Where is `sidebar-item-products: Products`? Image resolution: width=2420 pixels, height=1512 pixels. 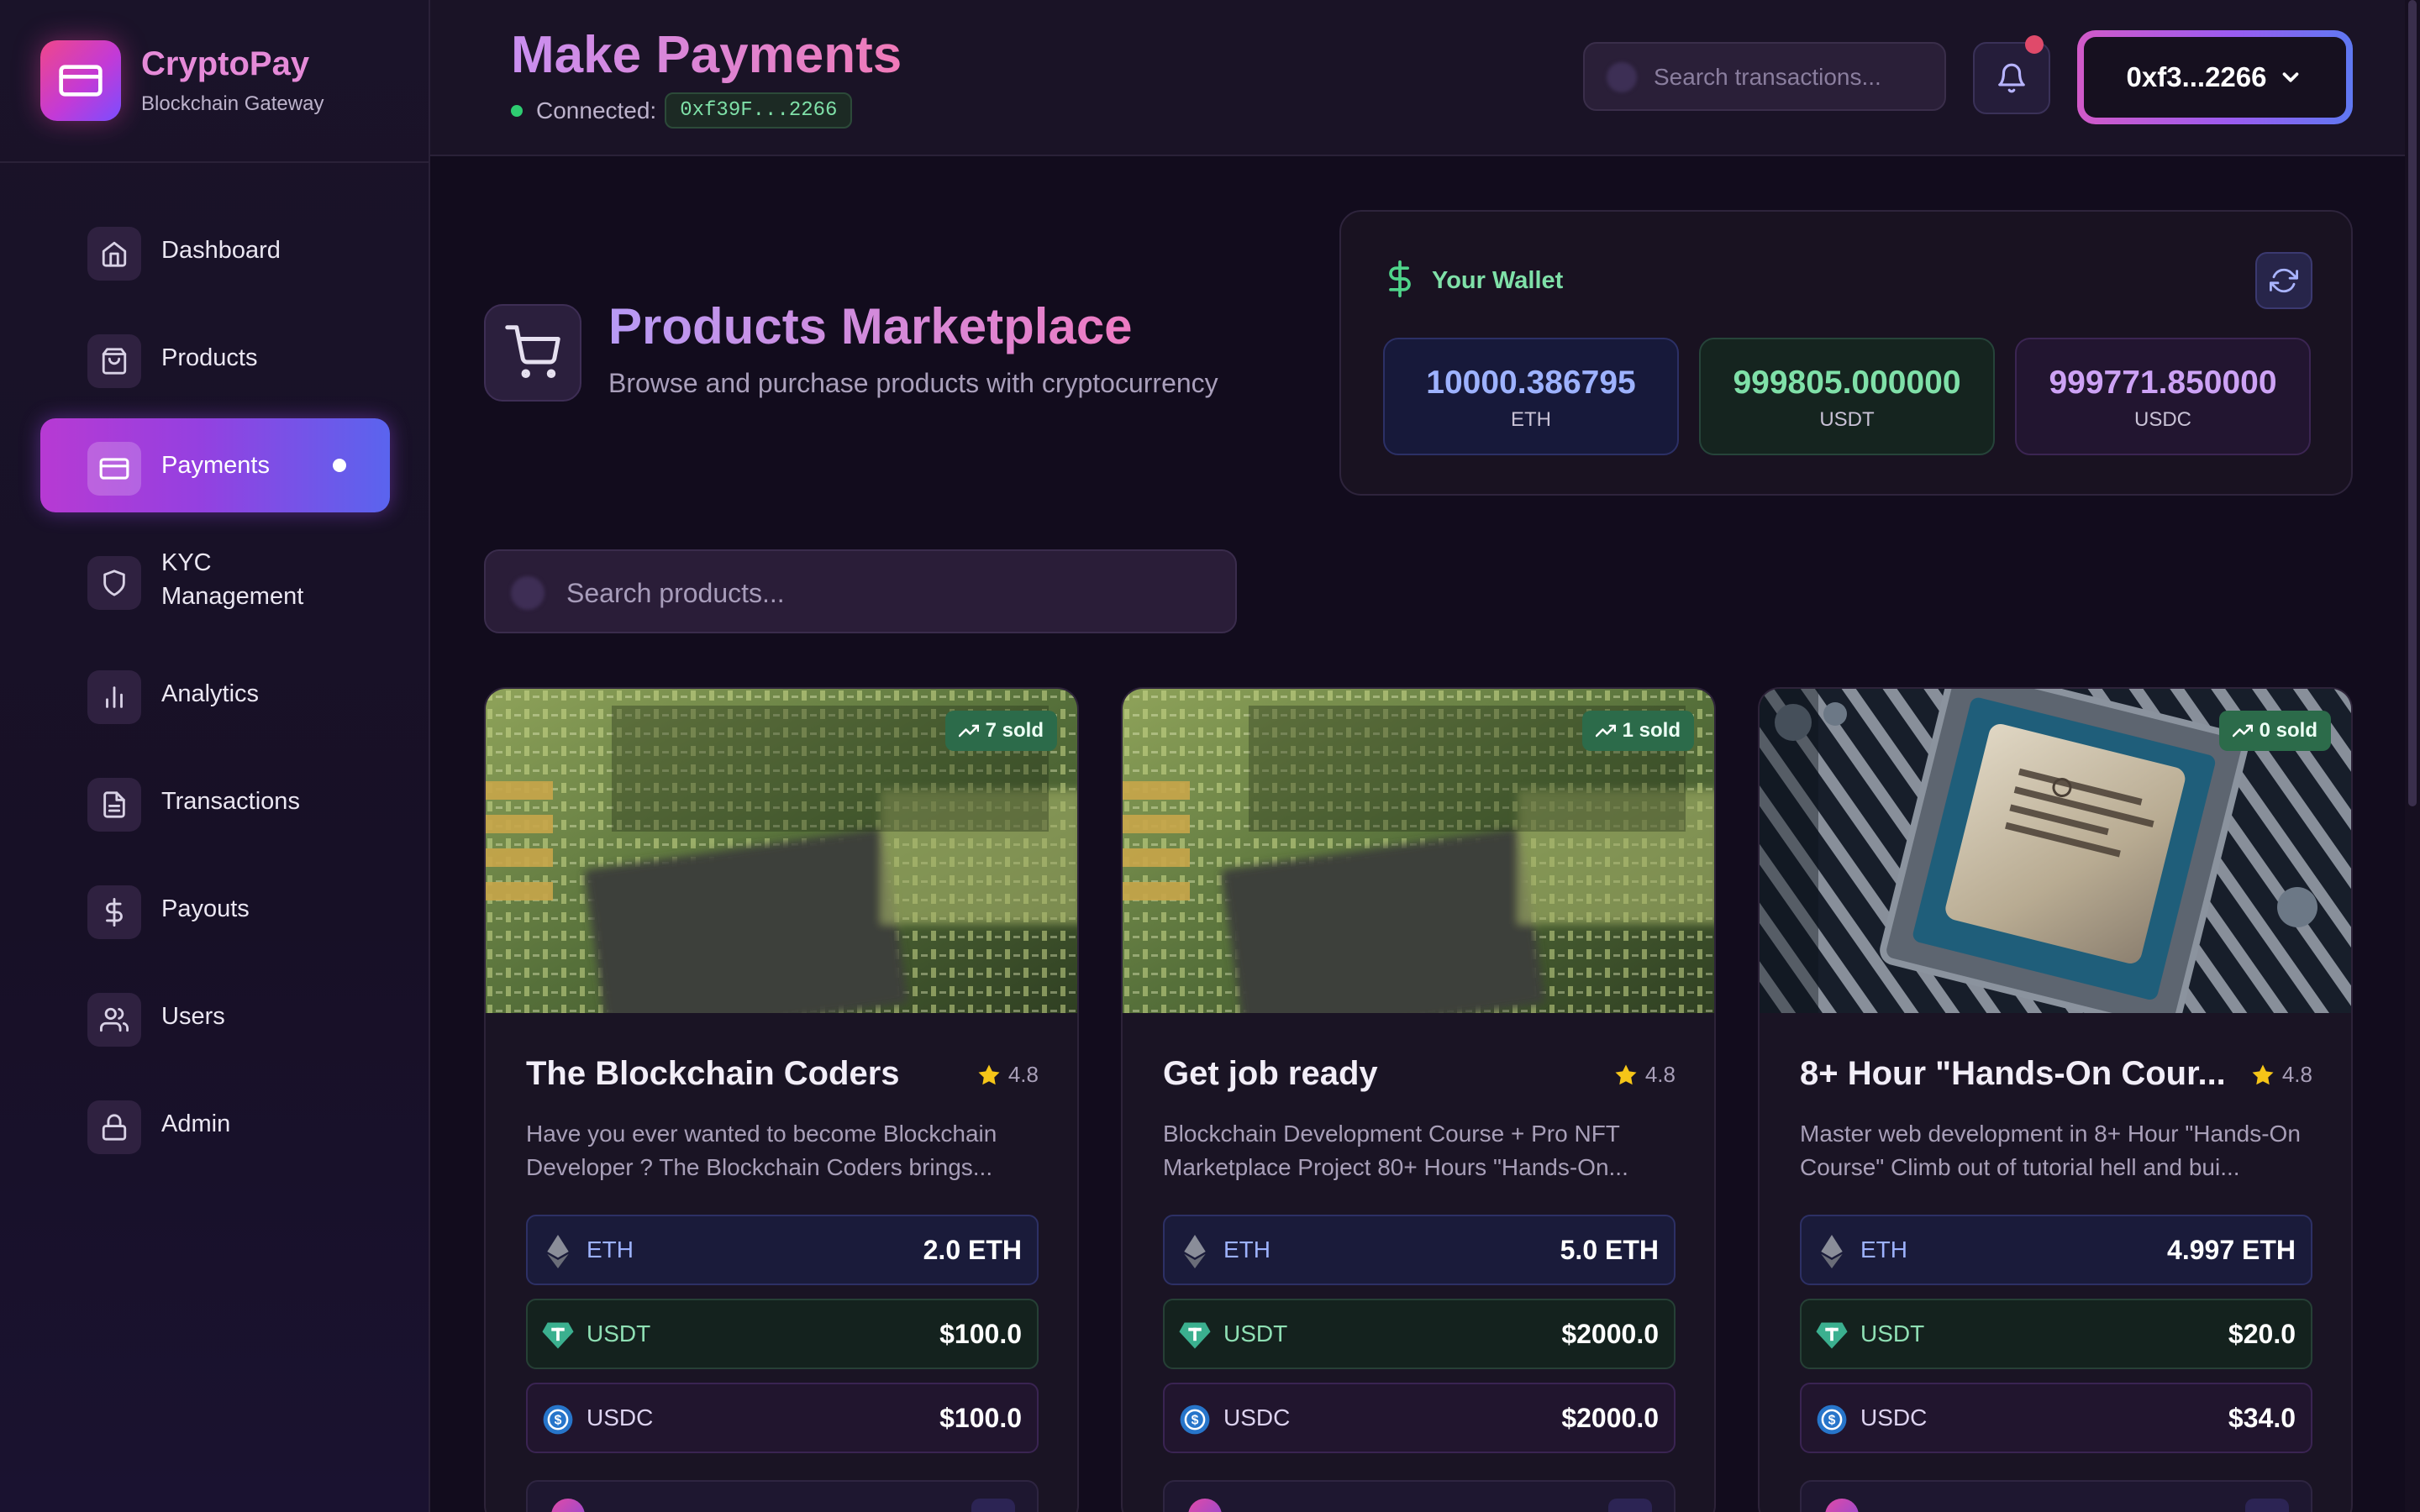 sidebar-item-products: Products is located at coordinates (215, 358).